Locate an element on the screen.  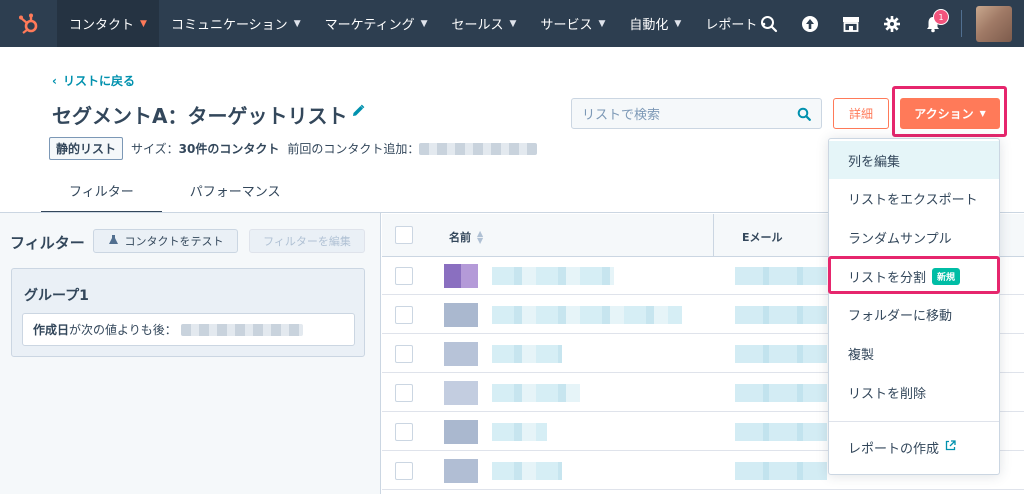
nav-icon-group: 1 is located at coordinates (850, 23).